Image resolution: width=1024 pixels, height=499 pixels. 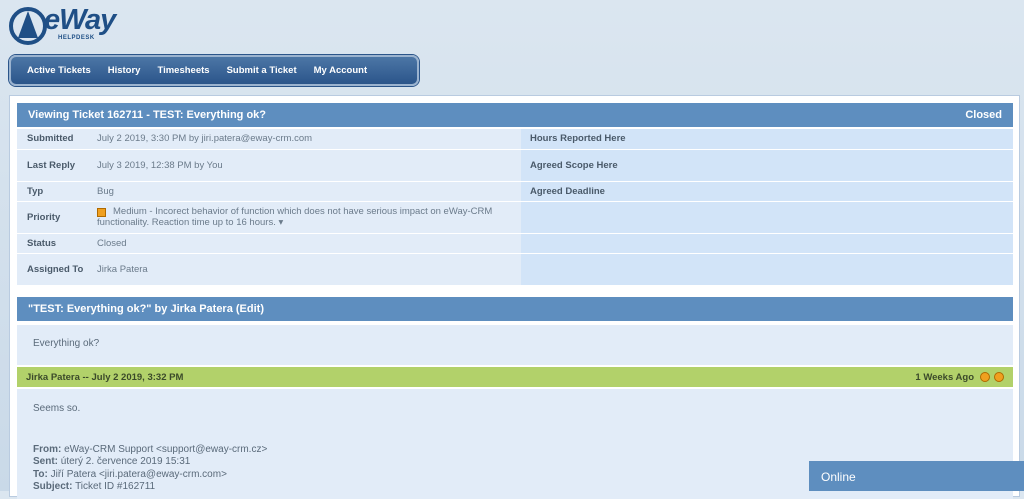 What do you see at coordinates (340, 70) in the screenshot?
I see `nav-my-account: My Account` at bounding box center [340, 70].